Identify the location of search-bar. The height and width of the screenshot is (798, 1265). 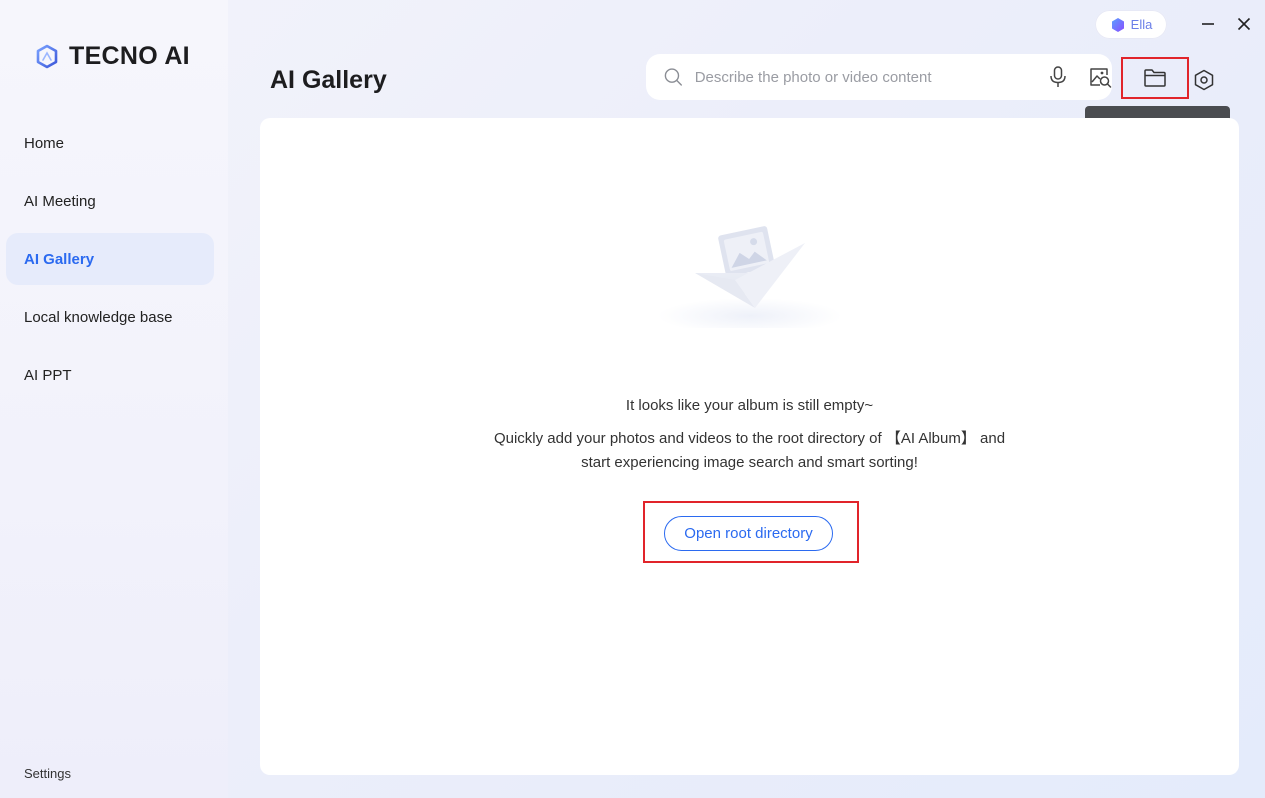
(879, 77).